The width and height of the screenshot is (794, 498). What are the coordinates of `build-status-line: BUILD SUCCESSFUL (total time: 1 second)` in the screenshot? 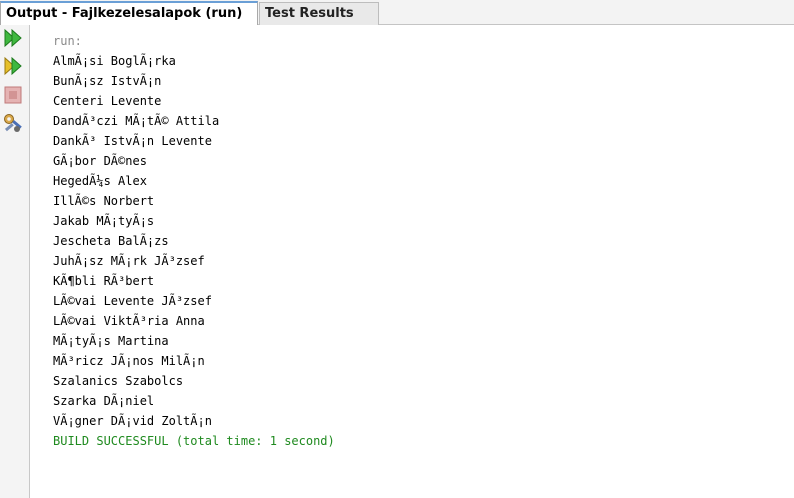 It's located at (194, 441).